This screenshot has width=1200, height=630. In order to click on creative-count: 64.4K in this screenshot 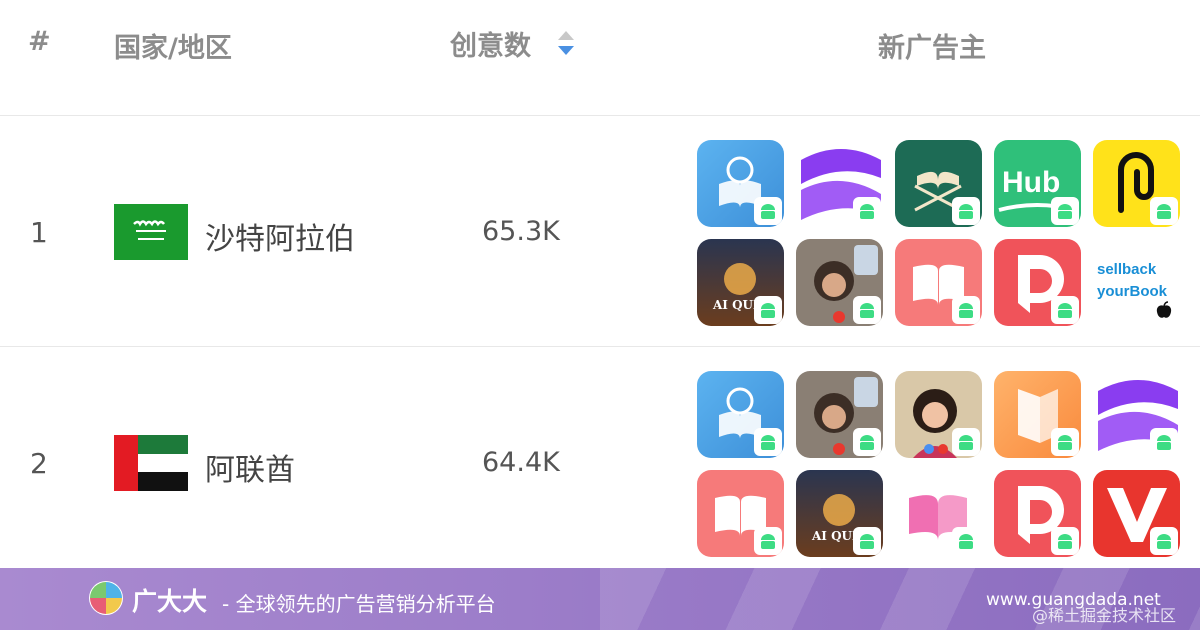, I will do `click(521, 462)`.